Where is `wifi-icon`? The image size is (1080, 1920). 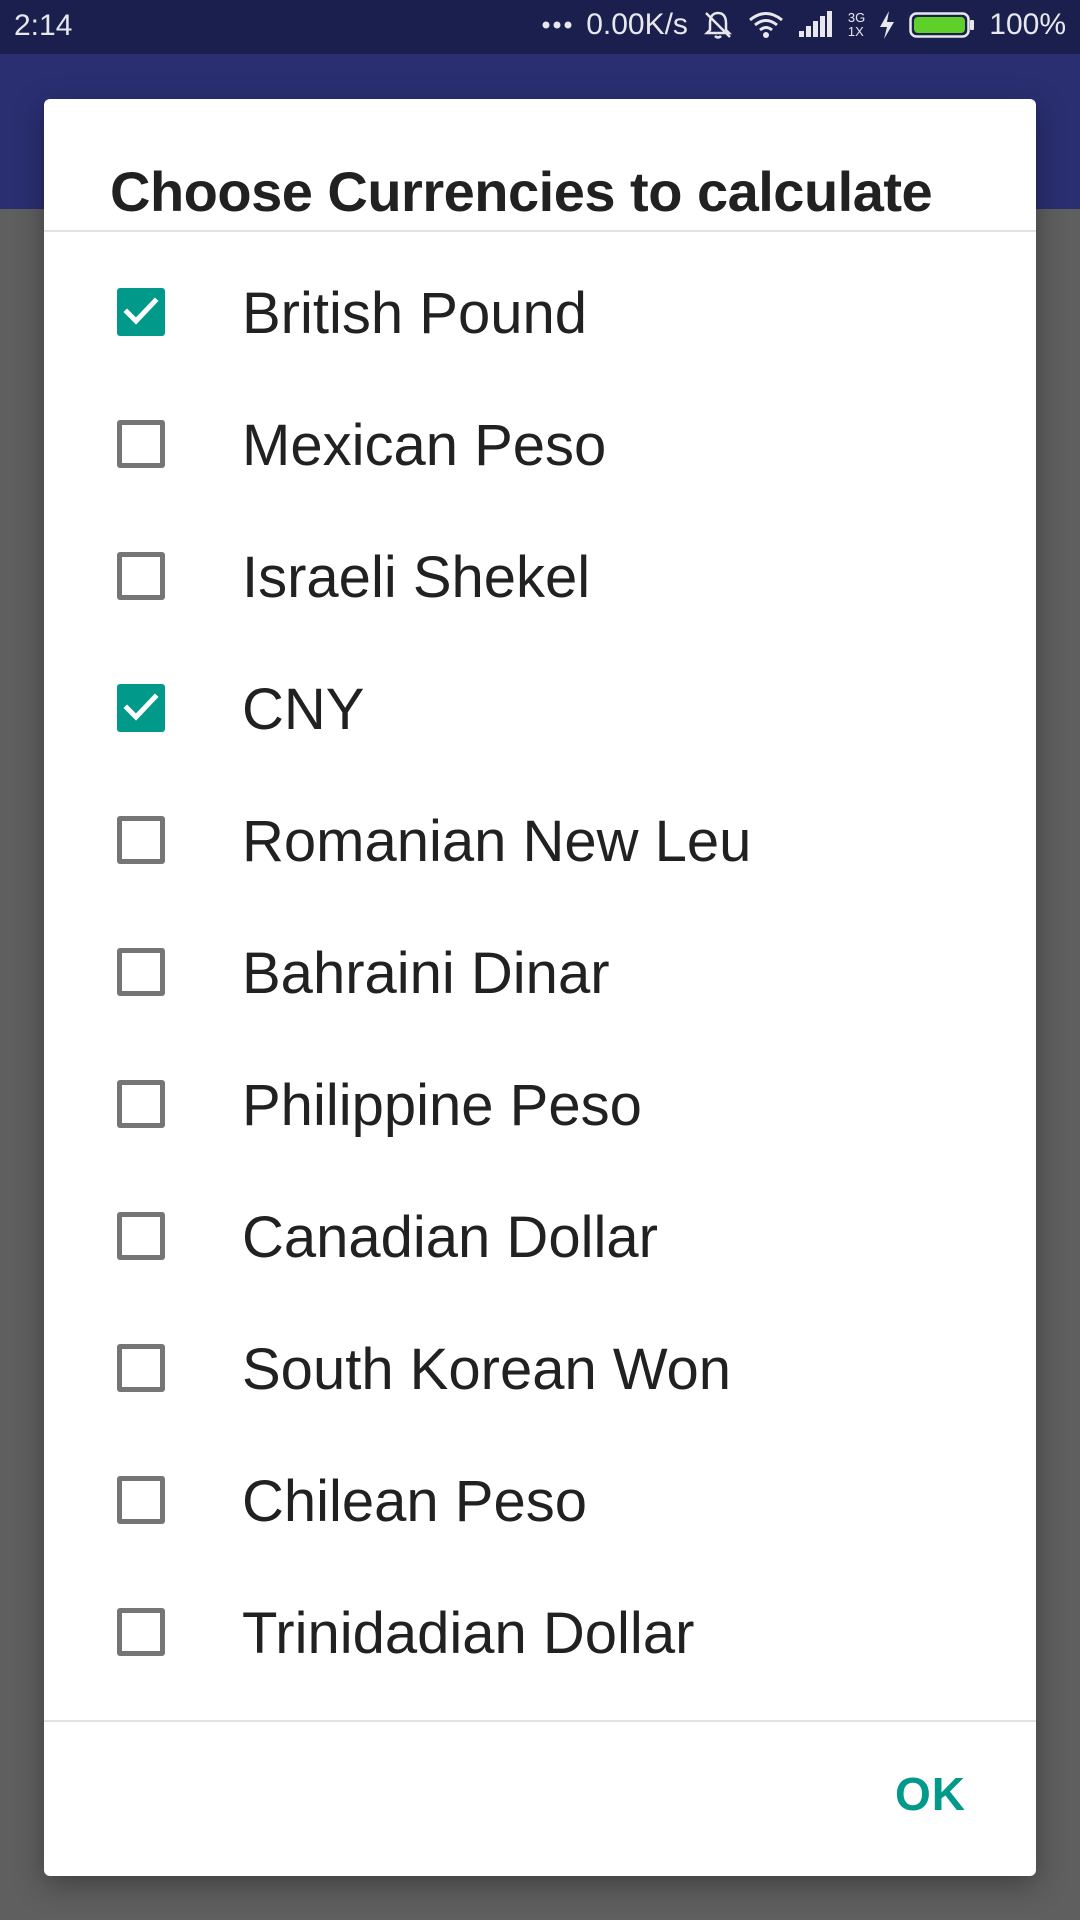 wifi-icon is located at coordinates (766, 25).